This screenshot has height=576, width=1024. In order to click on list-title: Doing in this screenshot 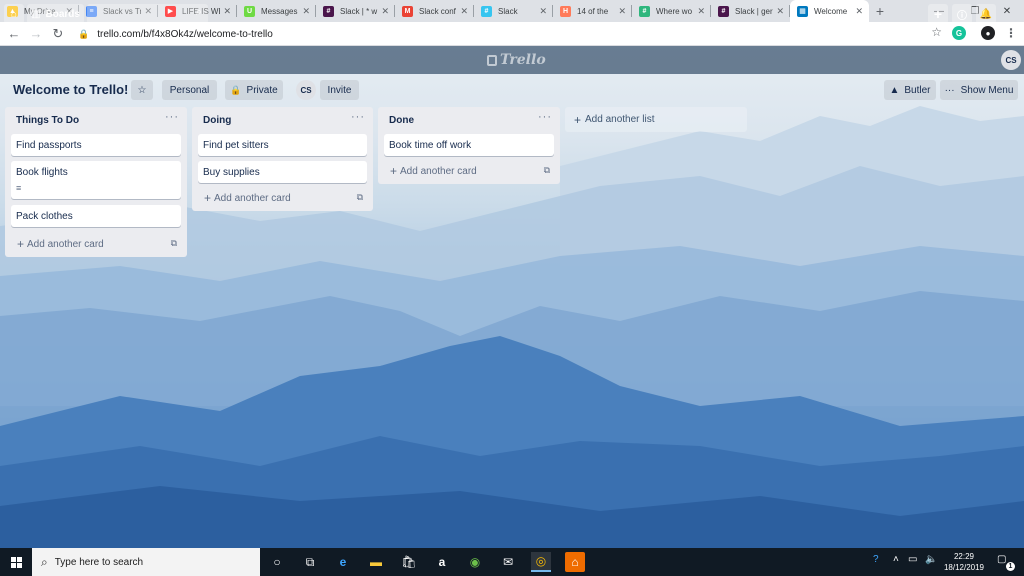, I will do `click(217, 120)`.